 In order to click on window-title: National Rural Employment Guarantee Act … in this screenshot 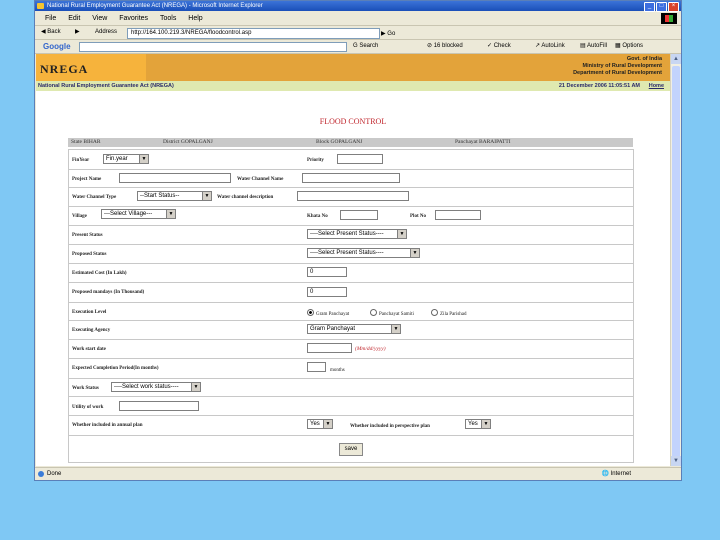, I will do `click(155, 6)`.